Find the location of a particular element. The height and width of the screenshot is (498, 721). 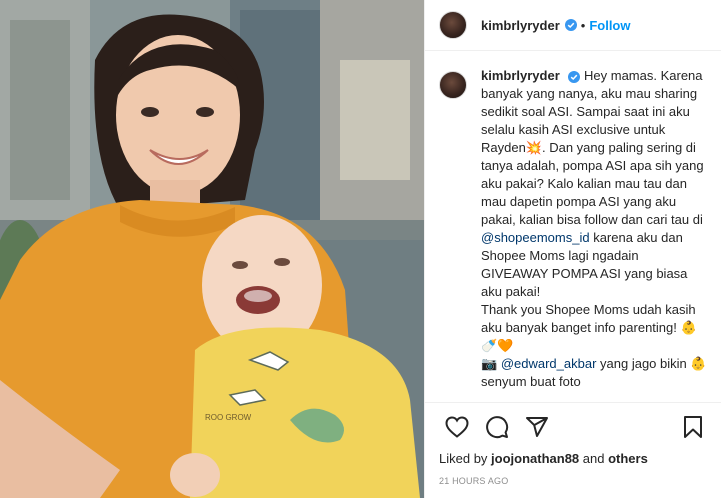

comment-button is located at coordinates (497, 427).